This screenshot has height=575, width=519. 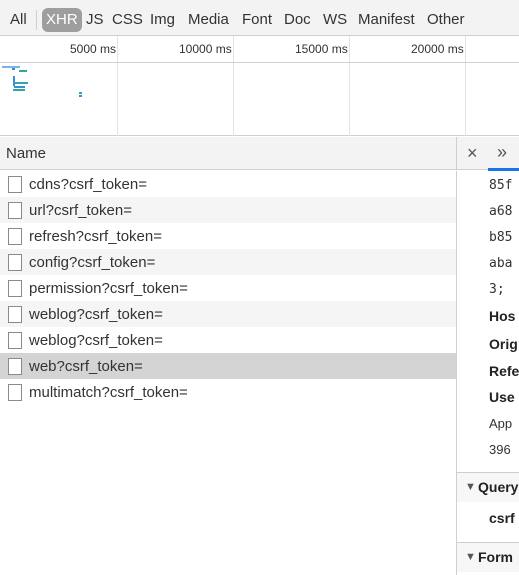 What do you see at coordinates (257, 20) in the screenshot?
I see `filter-font: Font` at bounding box center [257, 20].